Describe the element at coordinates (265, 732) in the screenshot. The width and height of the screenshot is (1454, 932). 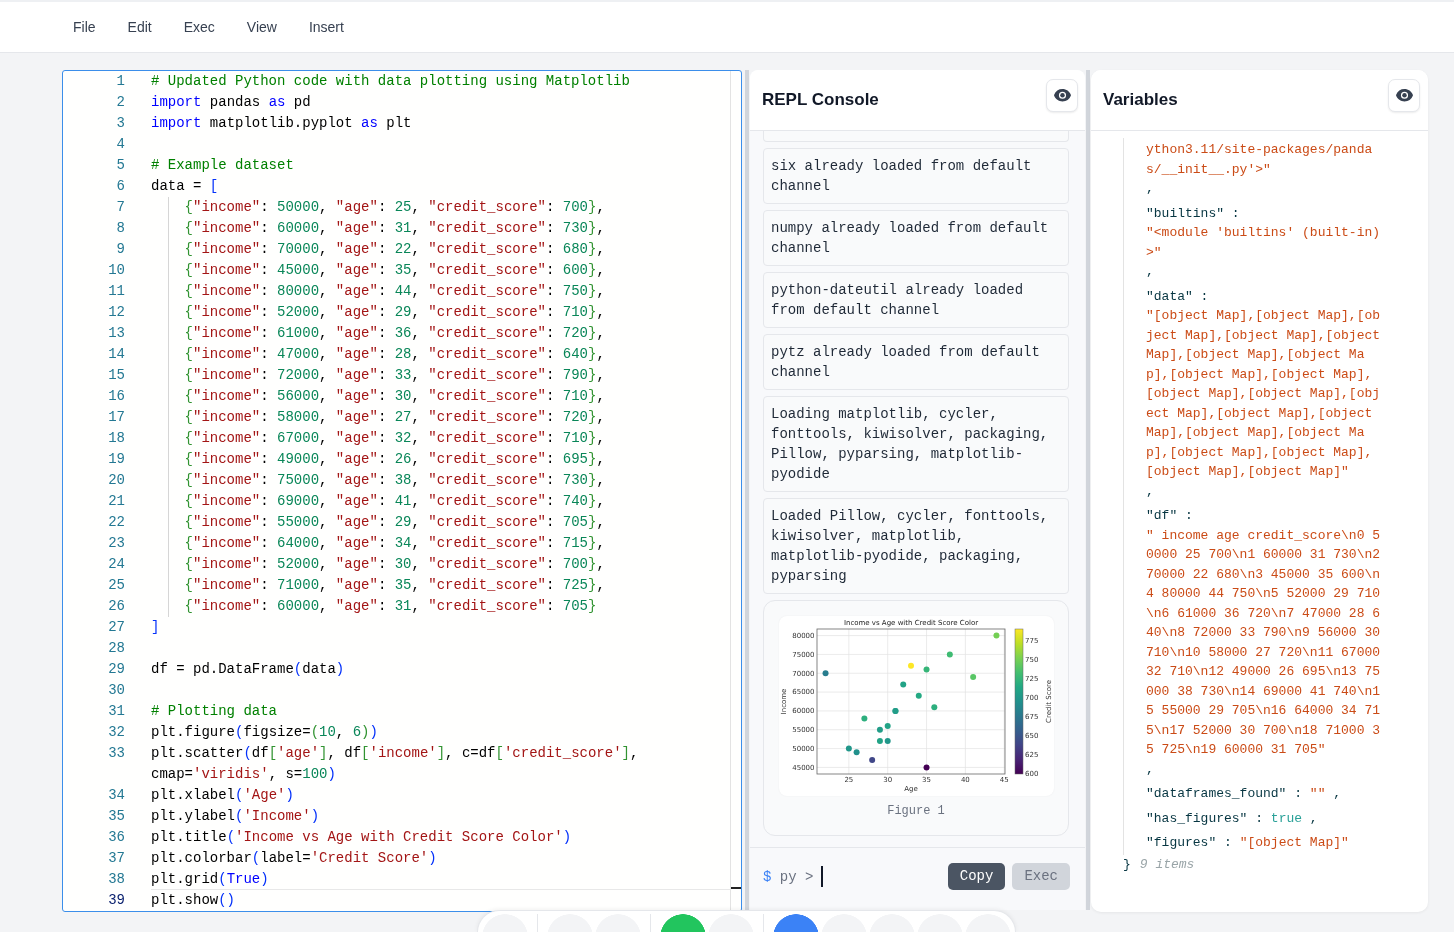
I see `code-line: plt.figure(figsize=(10, 6))` at that location.